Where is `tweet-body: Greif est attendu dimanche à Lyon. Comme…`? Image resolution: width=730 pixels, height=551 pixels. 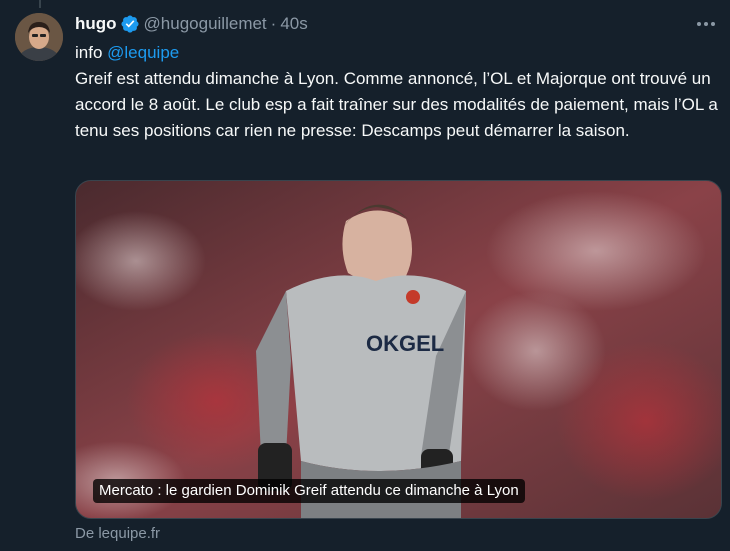 tweet-body: Greif est attendu dimanche à Lyon. Comme… is located at coordinates (396, 104).